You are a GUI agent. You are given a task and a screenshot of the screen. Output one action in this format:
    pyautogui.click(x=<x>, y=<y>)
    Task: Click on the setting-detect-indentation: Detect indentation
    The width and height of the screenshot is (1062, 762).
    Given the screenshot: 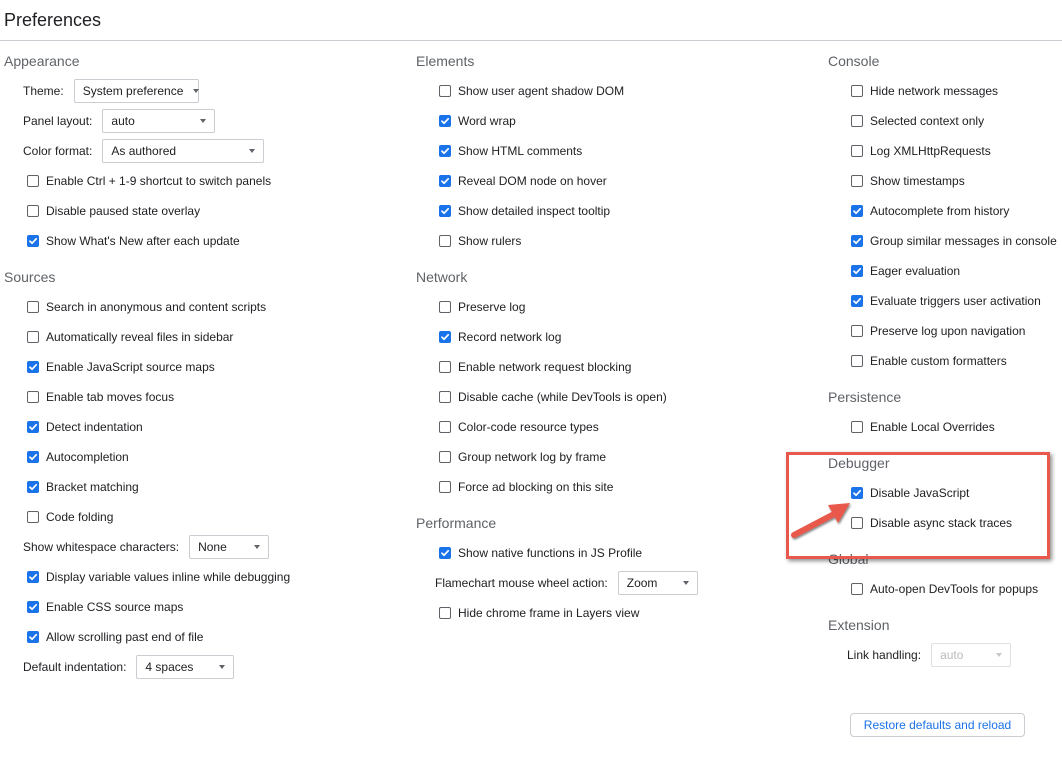 What is the action you would take?
    pyautogui.click(x=200, y=427)
    